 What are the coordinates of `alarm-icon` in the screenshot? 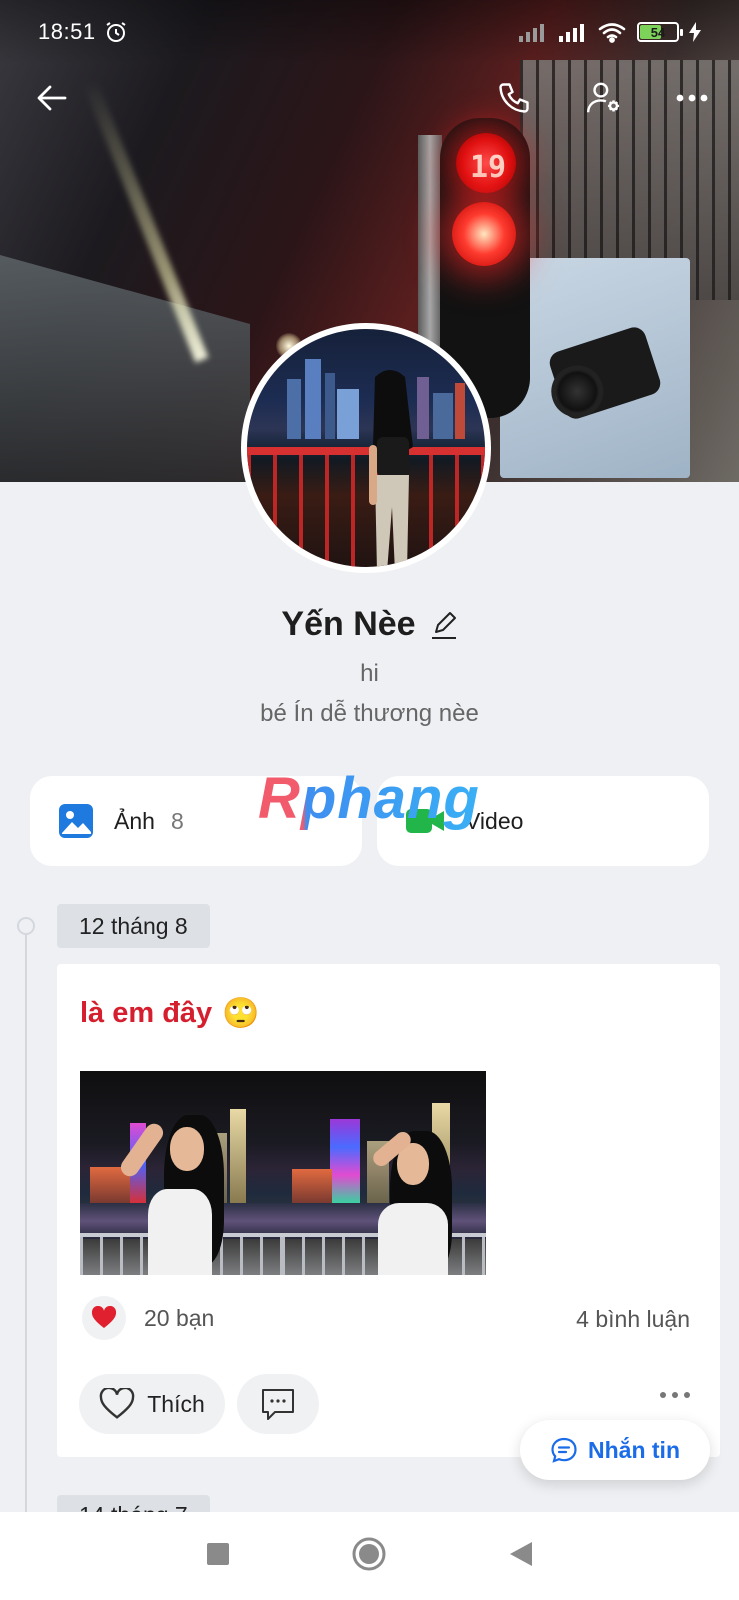 It's located at (116, 32).